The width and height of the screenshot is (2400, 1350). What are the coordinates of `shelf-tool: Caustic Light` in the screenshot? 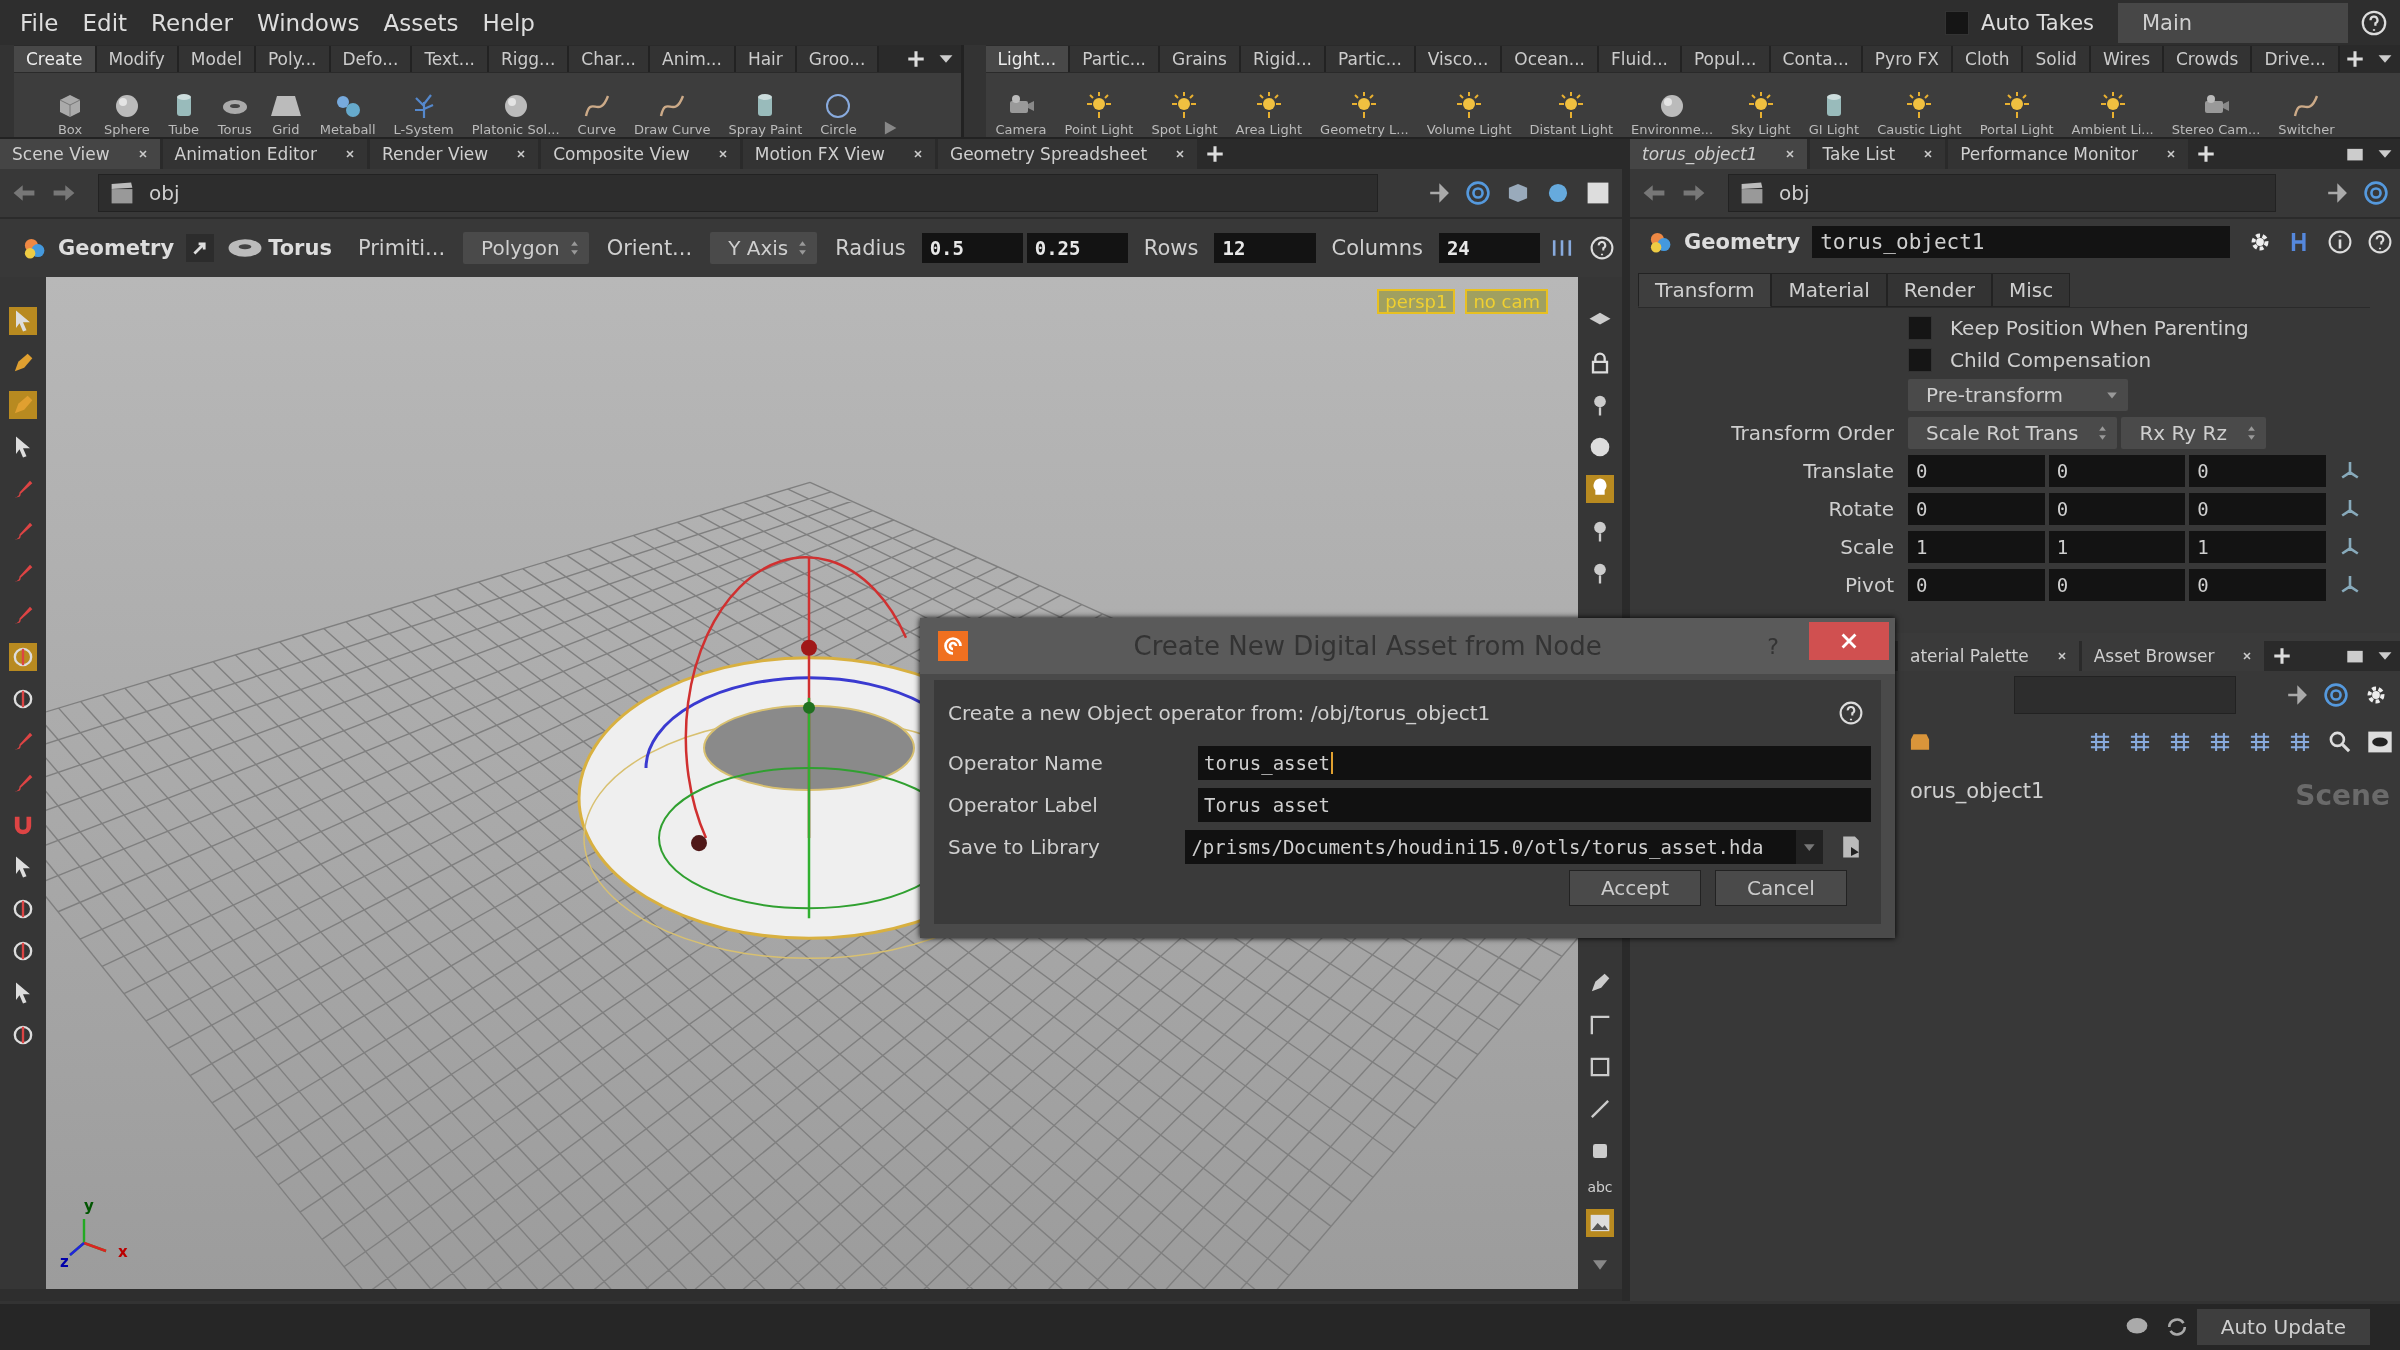 It's located at (1919, 113).